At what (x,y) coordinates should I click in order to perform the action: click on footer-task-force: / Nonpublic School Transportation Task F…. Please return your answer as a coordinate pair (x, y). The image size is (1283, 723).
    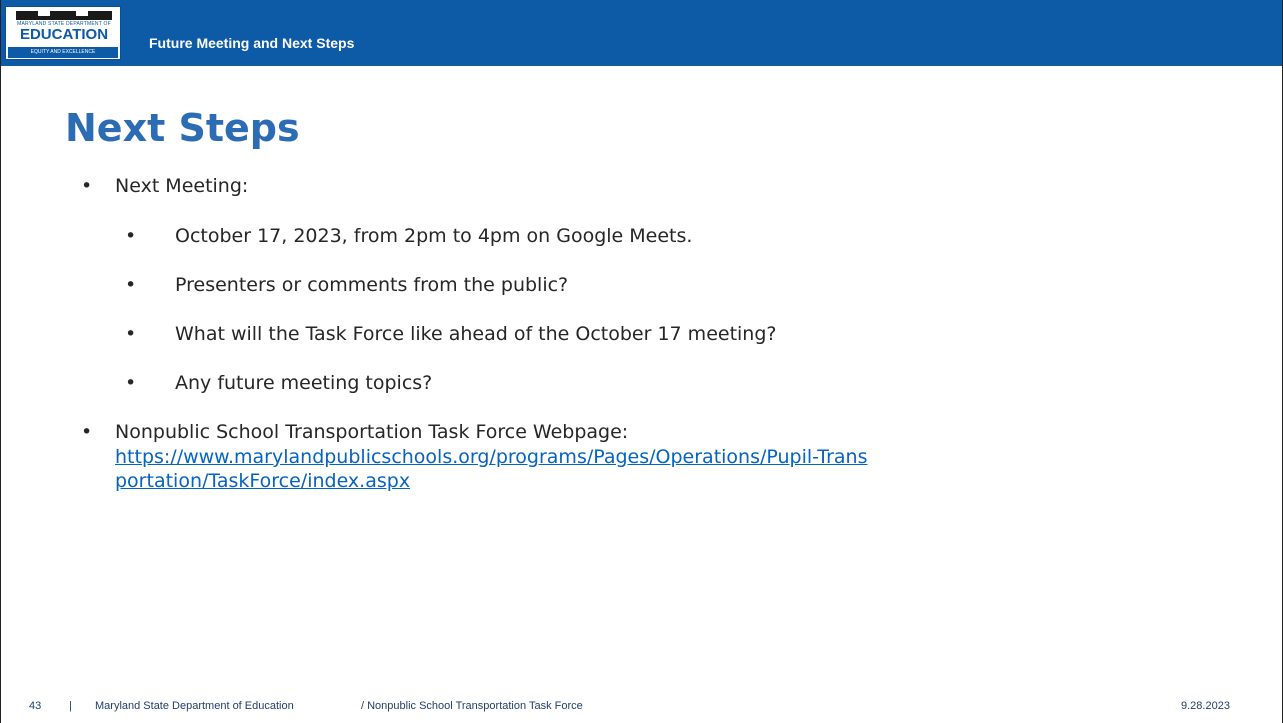
    Looking at the image, I should click on (472, 706).